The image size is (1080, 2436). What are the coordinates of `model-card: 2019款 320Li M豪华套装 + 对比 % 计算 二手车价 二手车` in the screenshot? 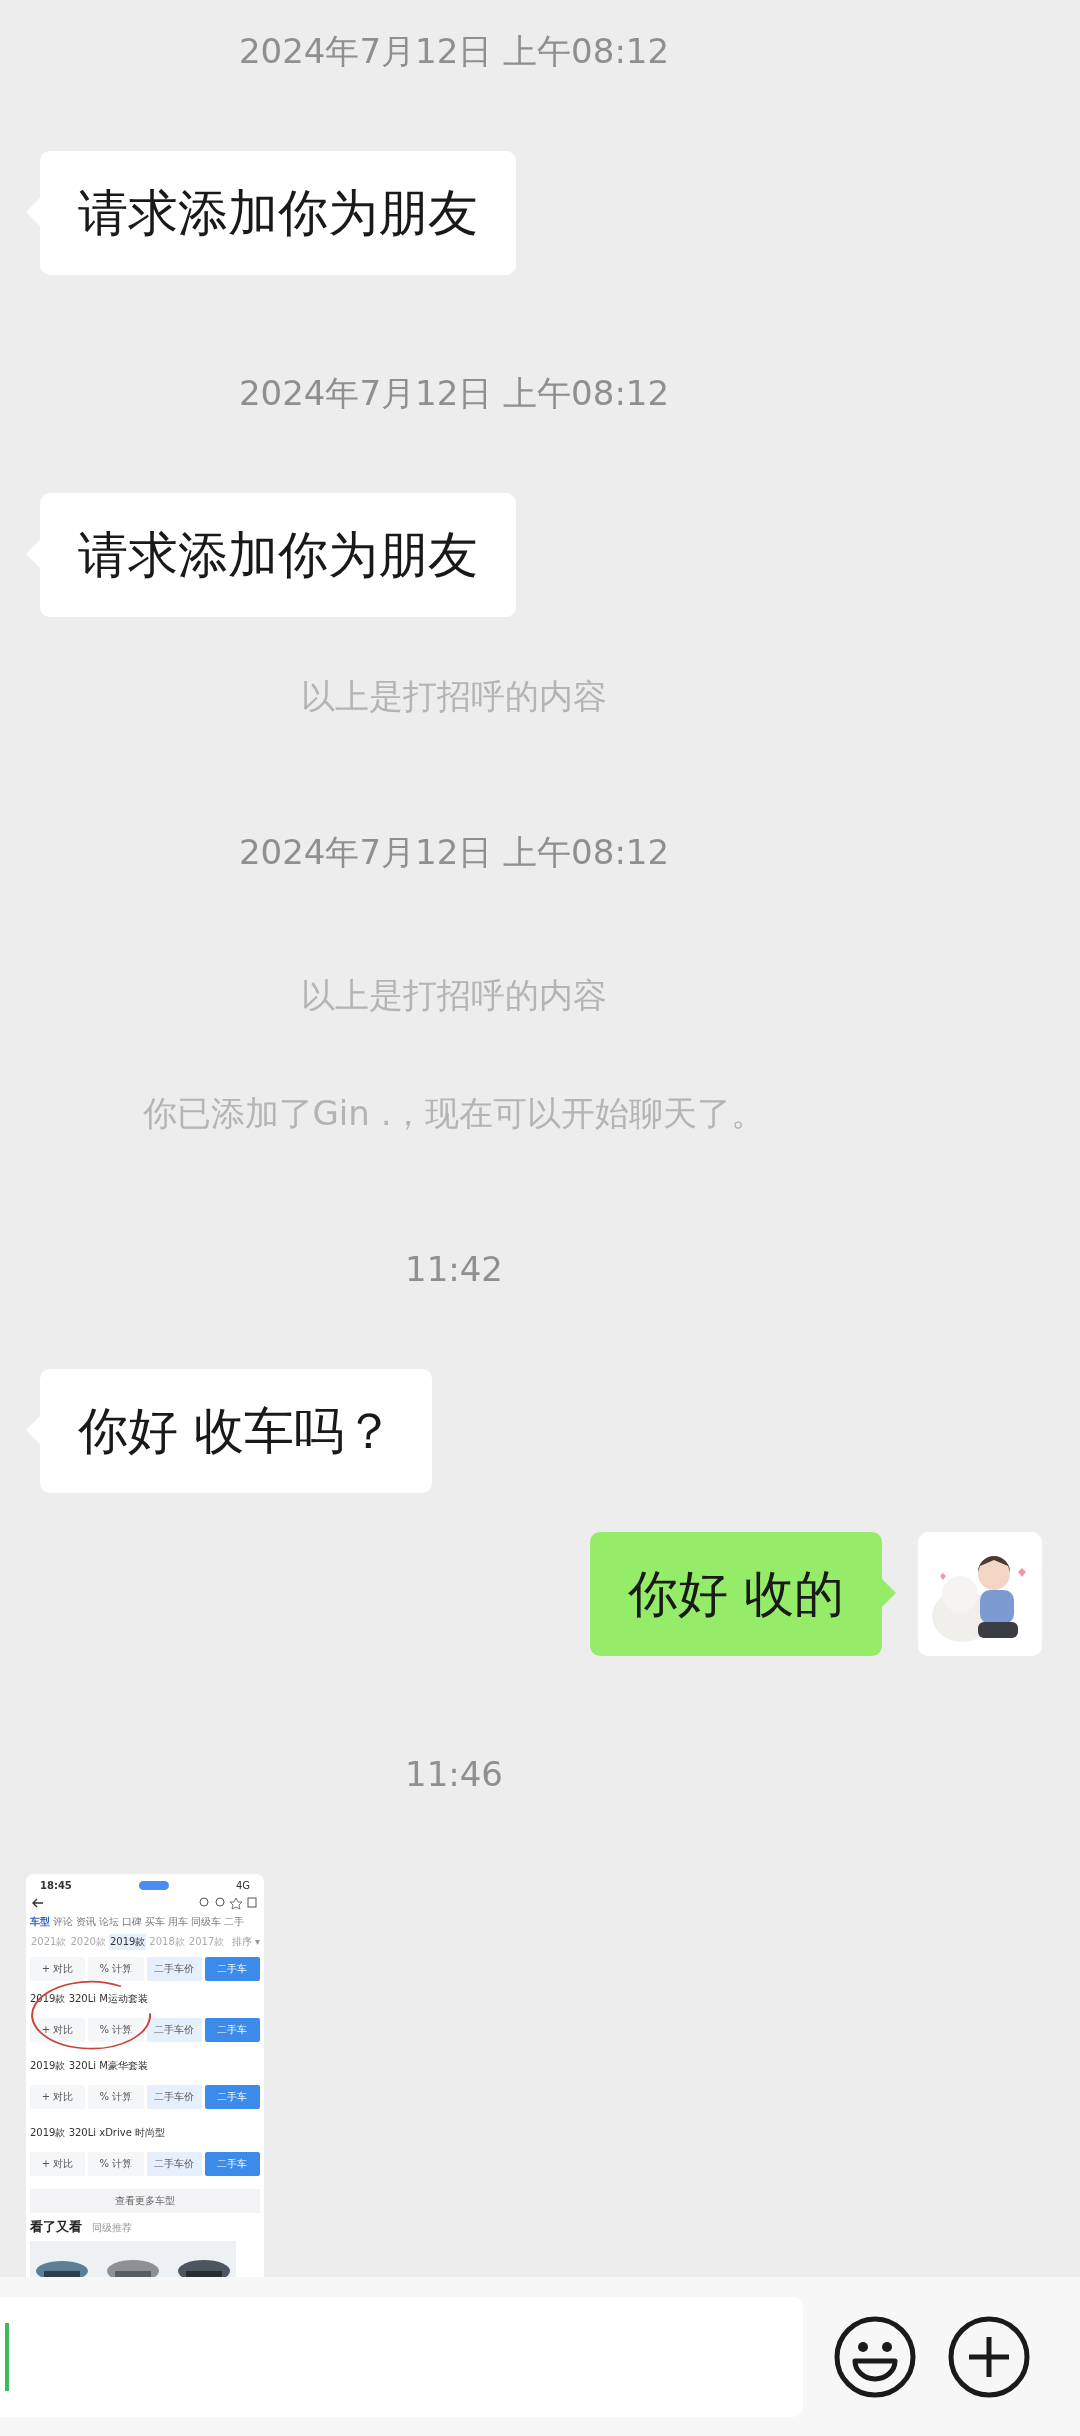 It's located at (145, 2082).